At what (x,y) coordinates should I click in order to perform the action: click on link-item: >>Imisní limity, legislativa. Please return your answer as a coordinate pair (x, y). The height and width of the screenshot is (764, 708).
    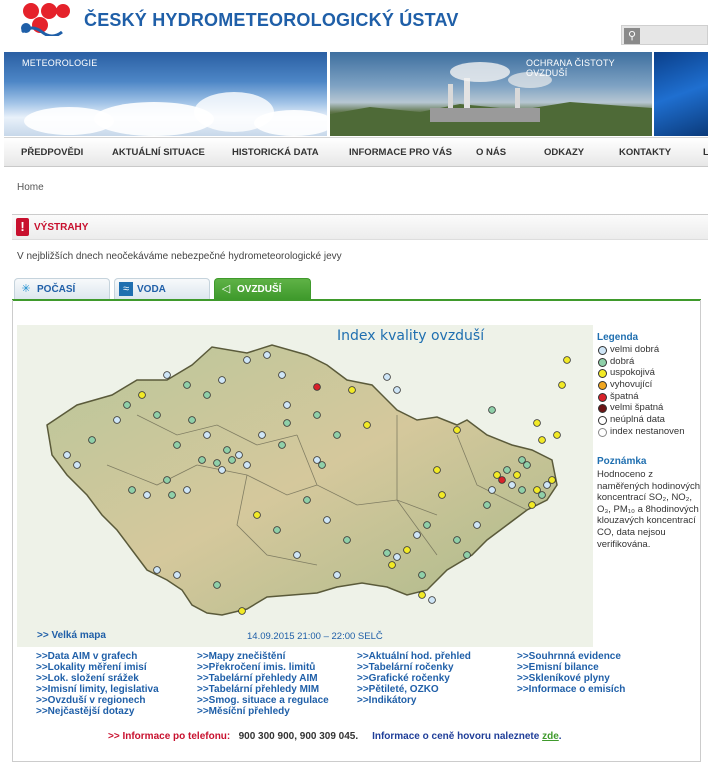
    Looking at the image, I should click on (97, 689).